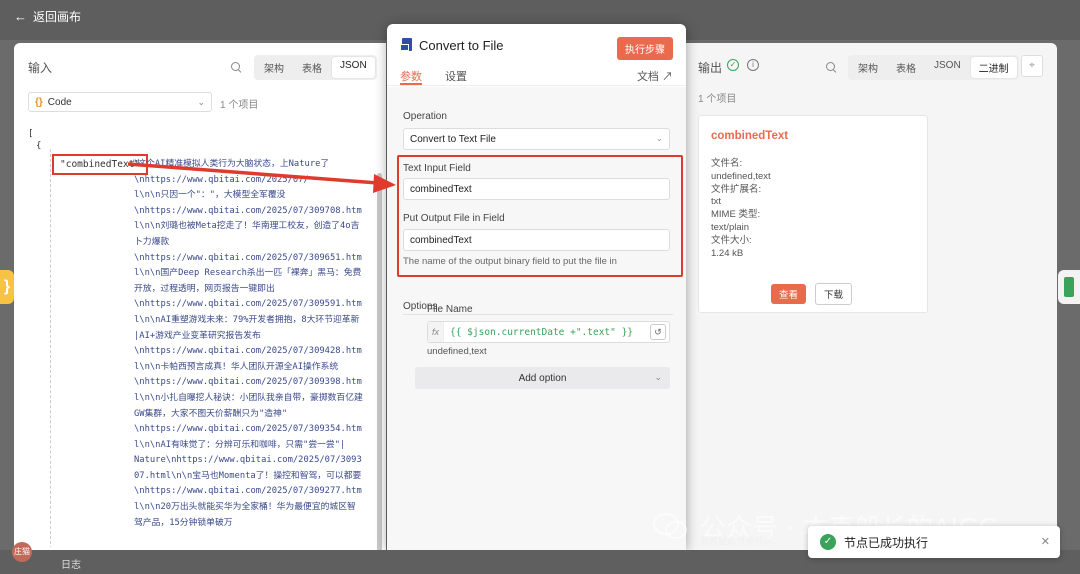 The width and height of the screenshot is (1080, 574). What do you see at coordinates (731, 240) in the screenshot?
I see `meta-size-label: 文件大小:` at bounding box center [731, 240].